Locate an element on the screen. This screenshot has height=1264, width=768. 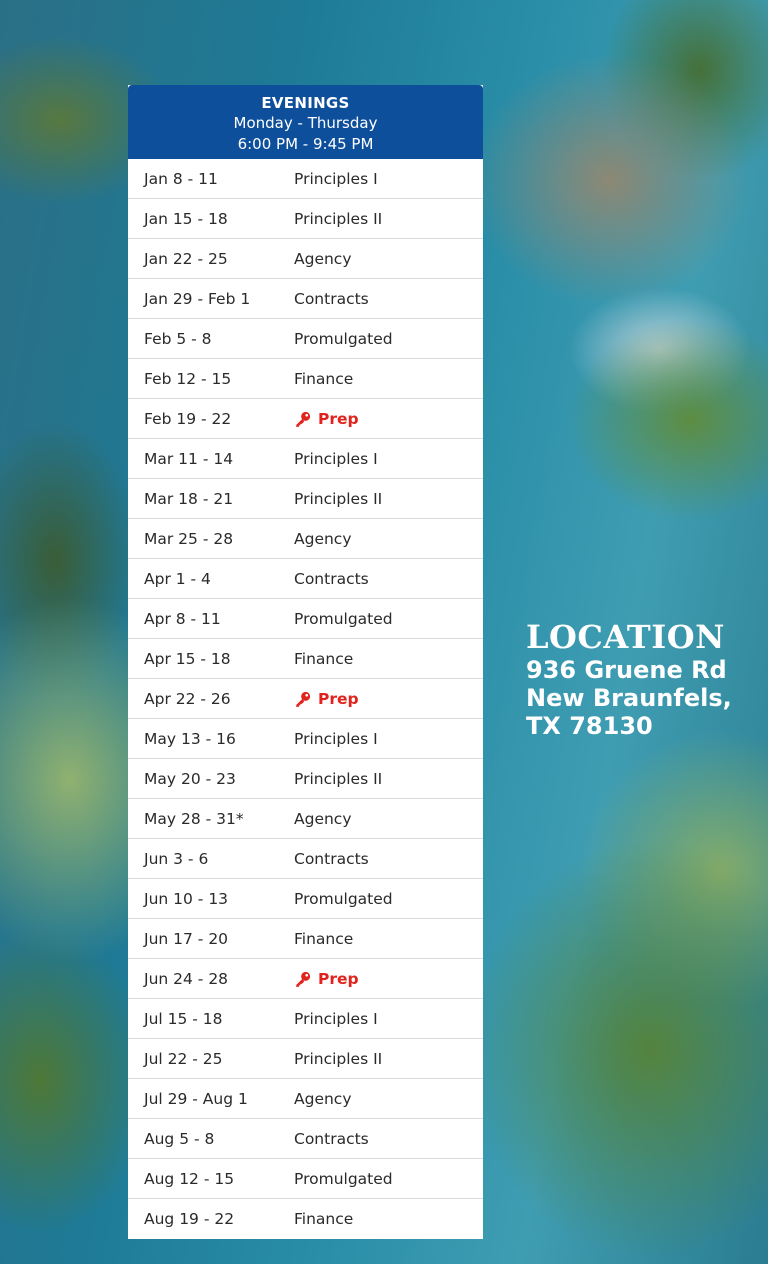
table-row: May 13 - 16 Principles I is located at coordinates (305, 739).